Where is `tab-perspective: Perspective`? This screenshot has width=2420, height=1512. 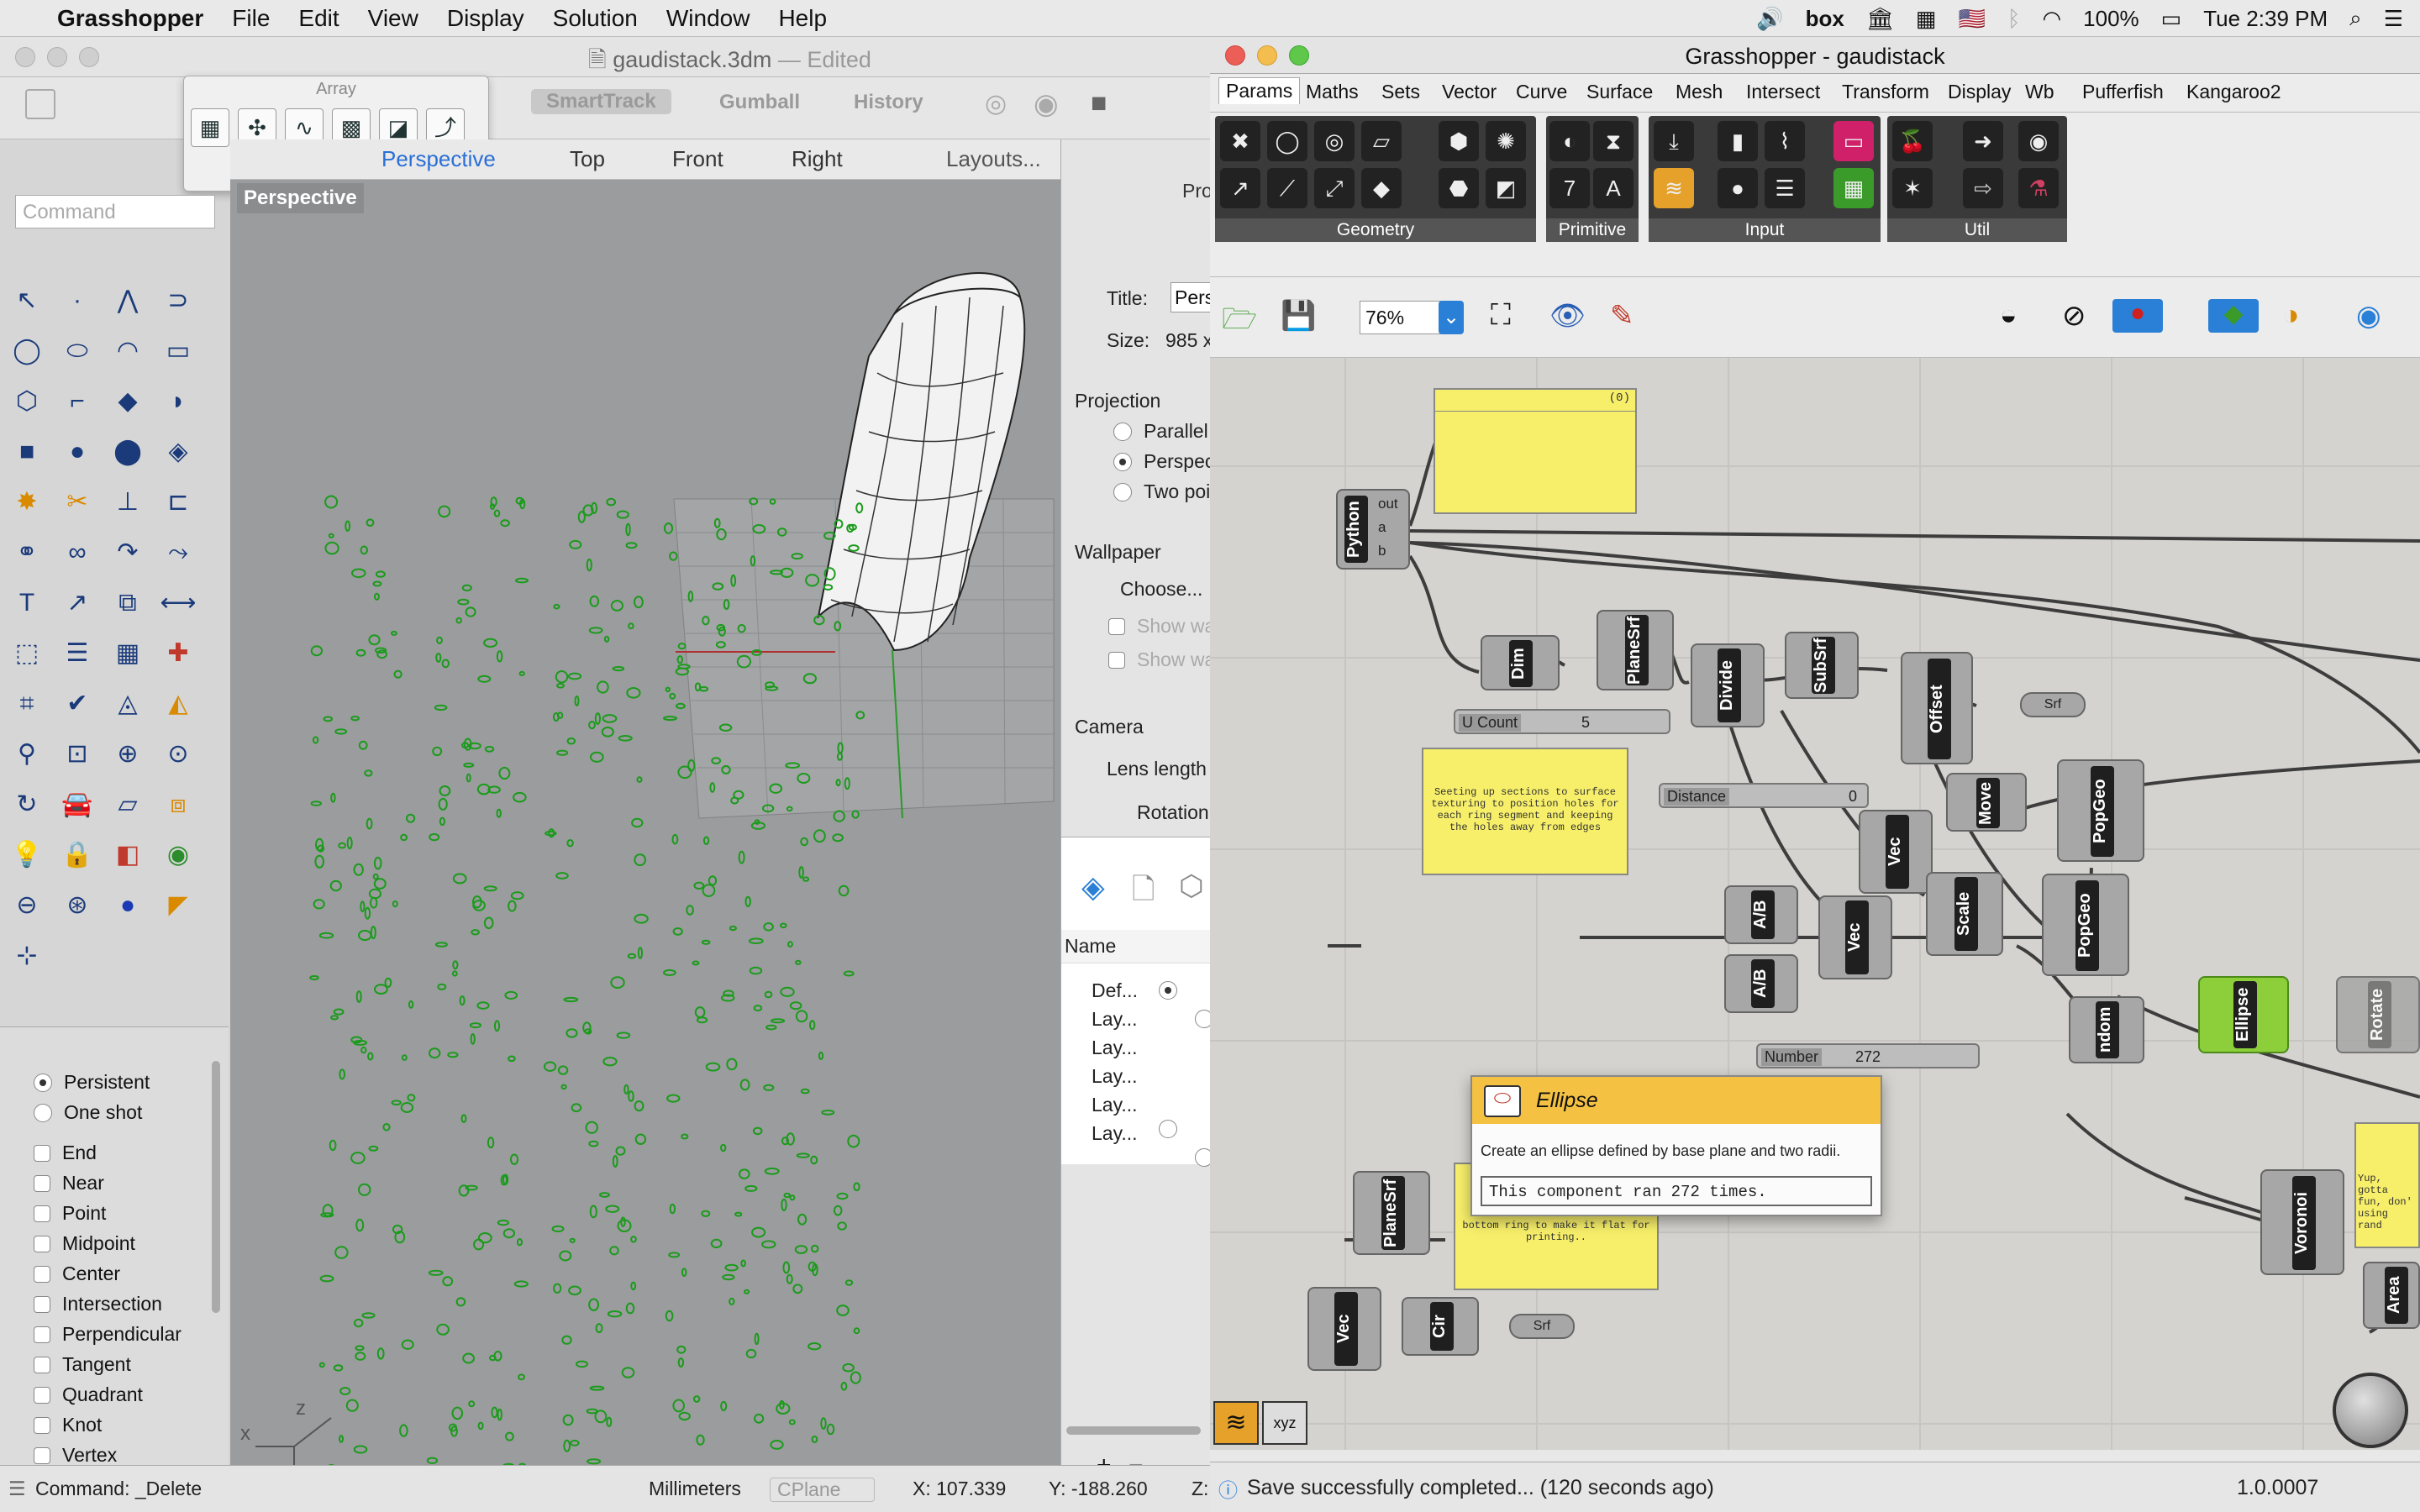 tab-perspective: Perspective is located at coordinates (438, 159).